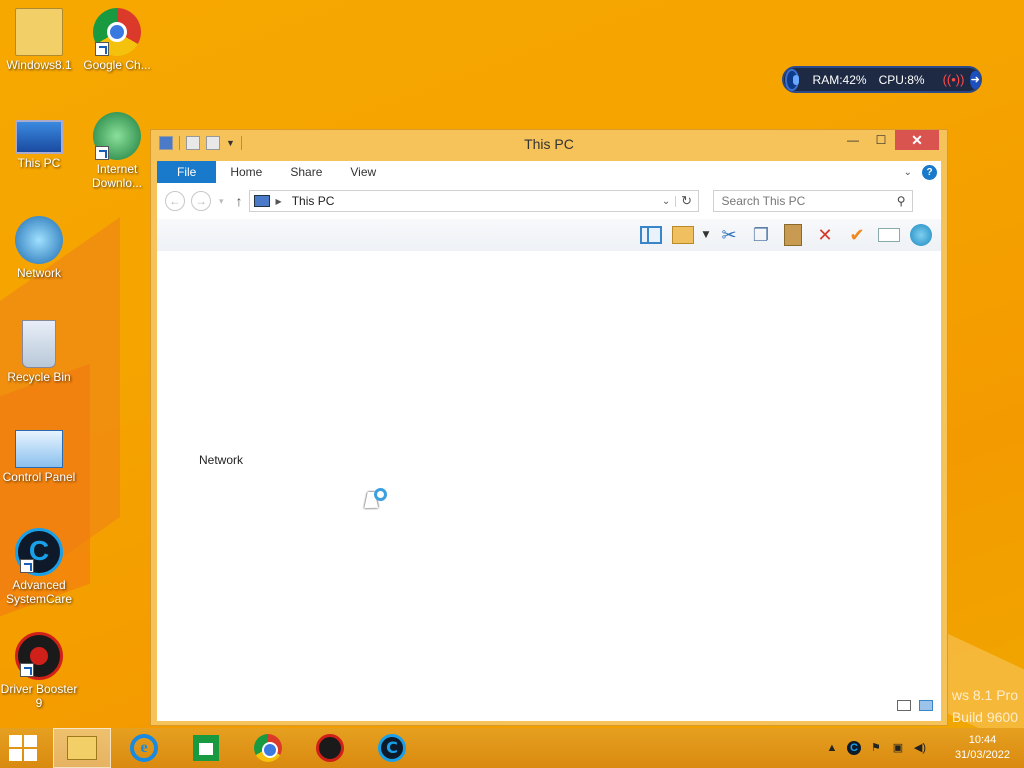  What do you see at coordinates (853, 140) in the screenshot?
I see `minimize-button: —` at bounding box center [853, 140].